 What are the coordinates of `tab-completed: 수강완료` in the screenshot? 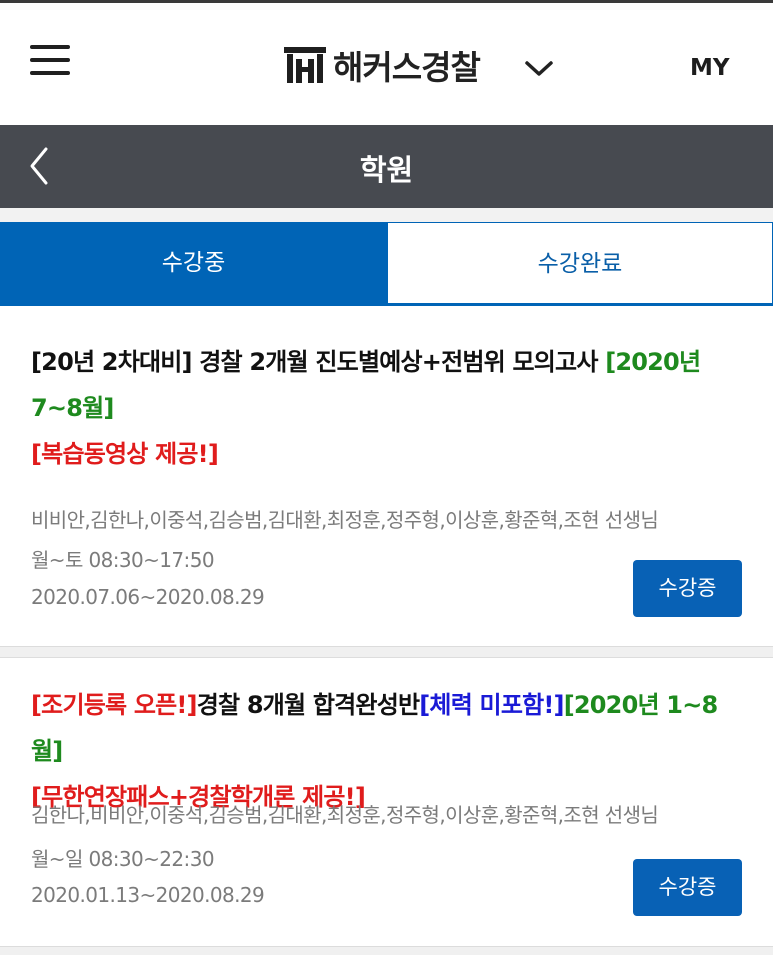 It's located at (580, 264).